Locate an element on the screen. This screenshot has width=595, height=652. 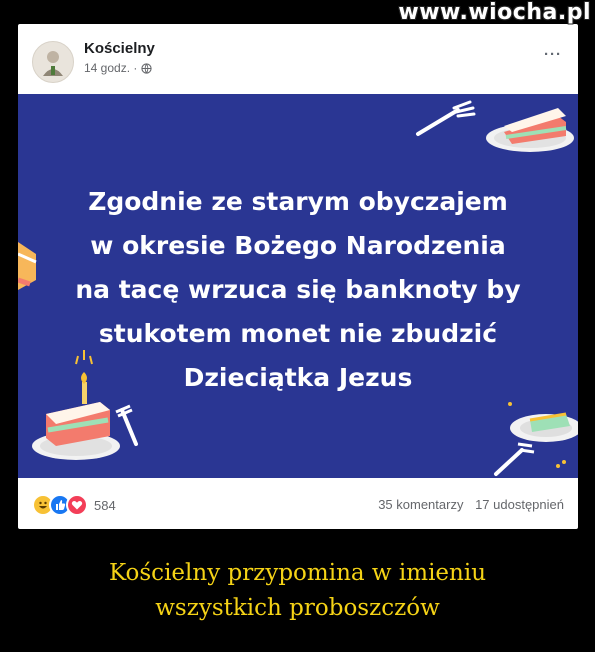
post-text-line: Zgodnie ze starym obyczajem is located at coordinates (298, 201).